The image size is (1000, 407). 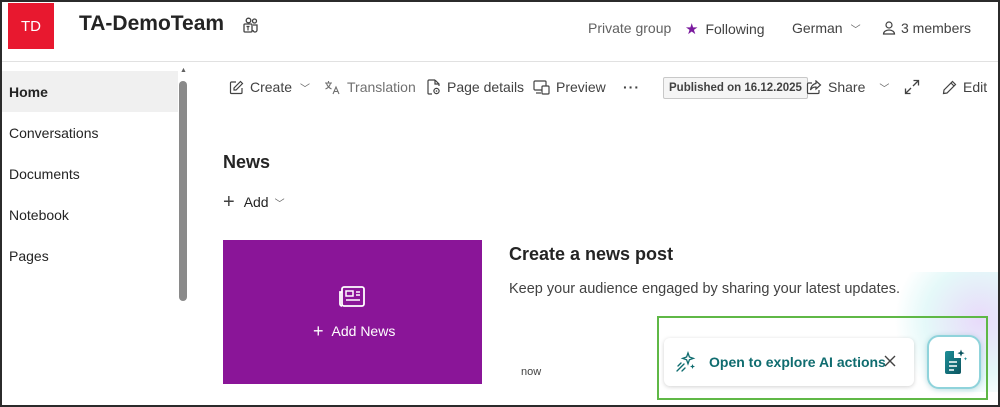 What do you see at coordinates (975, 87) in the screenshot?
I see `edit-label: Edit` at bounding box center [975, 87].